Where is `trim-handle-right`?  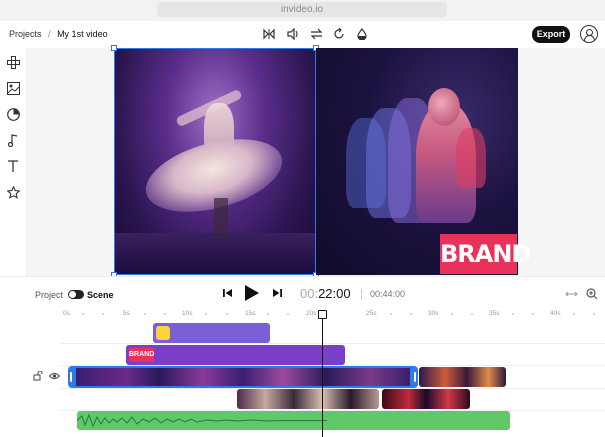
trim-handle-right is located at coordinates (415, 377).